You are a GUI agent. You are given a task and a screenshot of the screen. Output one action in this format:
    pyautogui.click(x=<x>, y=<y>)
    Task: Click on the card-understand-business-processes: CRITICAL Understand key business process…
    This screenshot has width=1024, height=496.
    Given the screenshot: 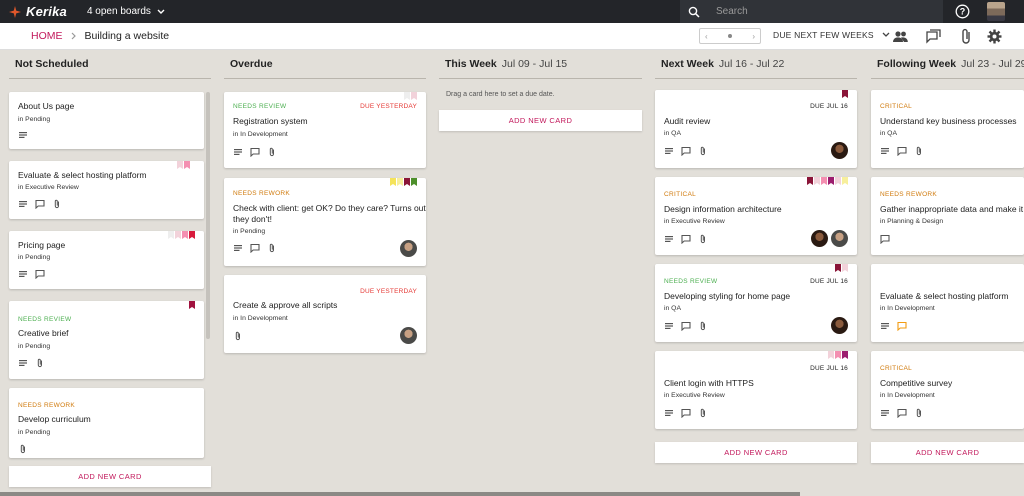 What is the action you would take?
    pyautogui.click(x=947, y=129)
    